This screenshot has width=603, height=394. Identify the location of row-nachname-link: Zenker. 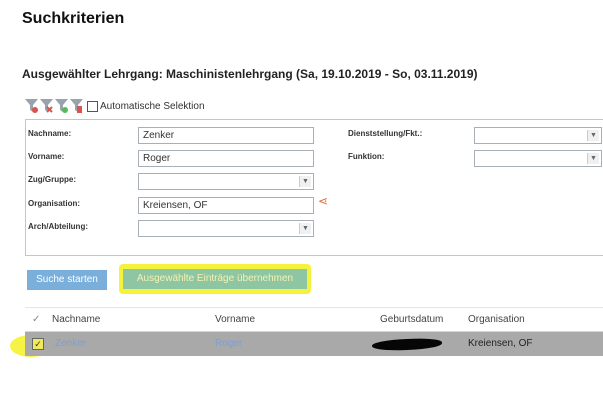
(70, 343).